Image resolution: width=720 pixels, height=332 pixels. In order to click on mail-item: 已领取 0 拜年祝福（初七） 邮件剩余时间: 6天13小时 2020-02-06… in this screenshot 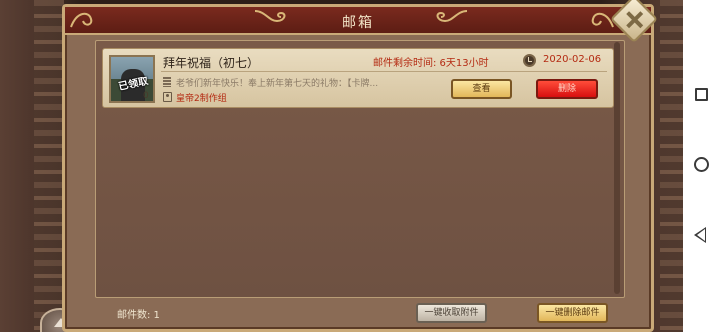, I will do `click(358, 78)`.